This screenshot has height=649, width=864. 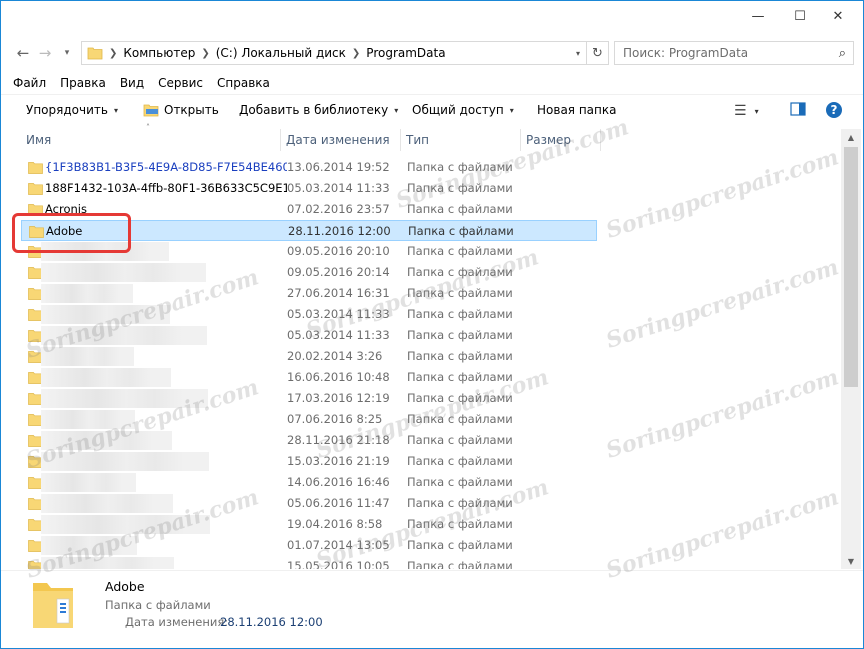 I want to click on details-date-value: 28.11.2016 12:00, so click(x=271, y=622).